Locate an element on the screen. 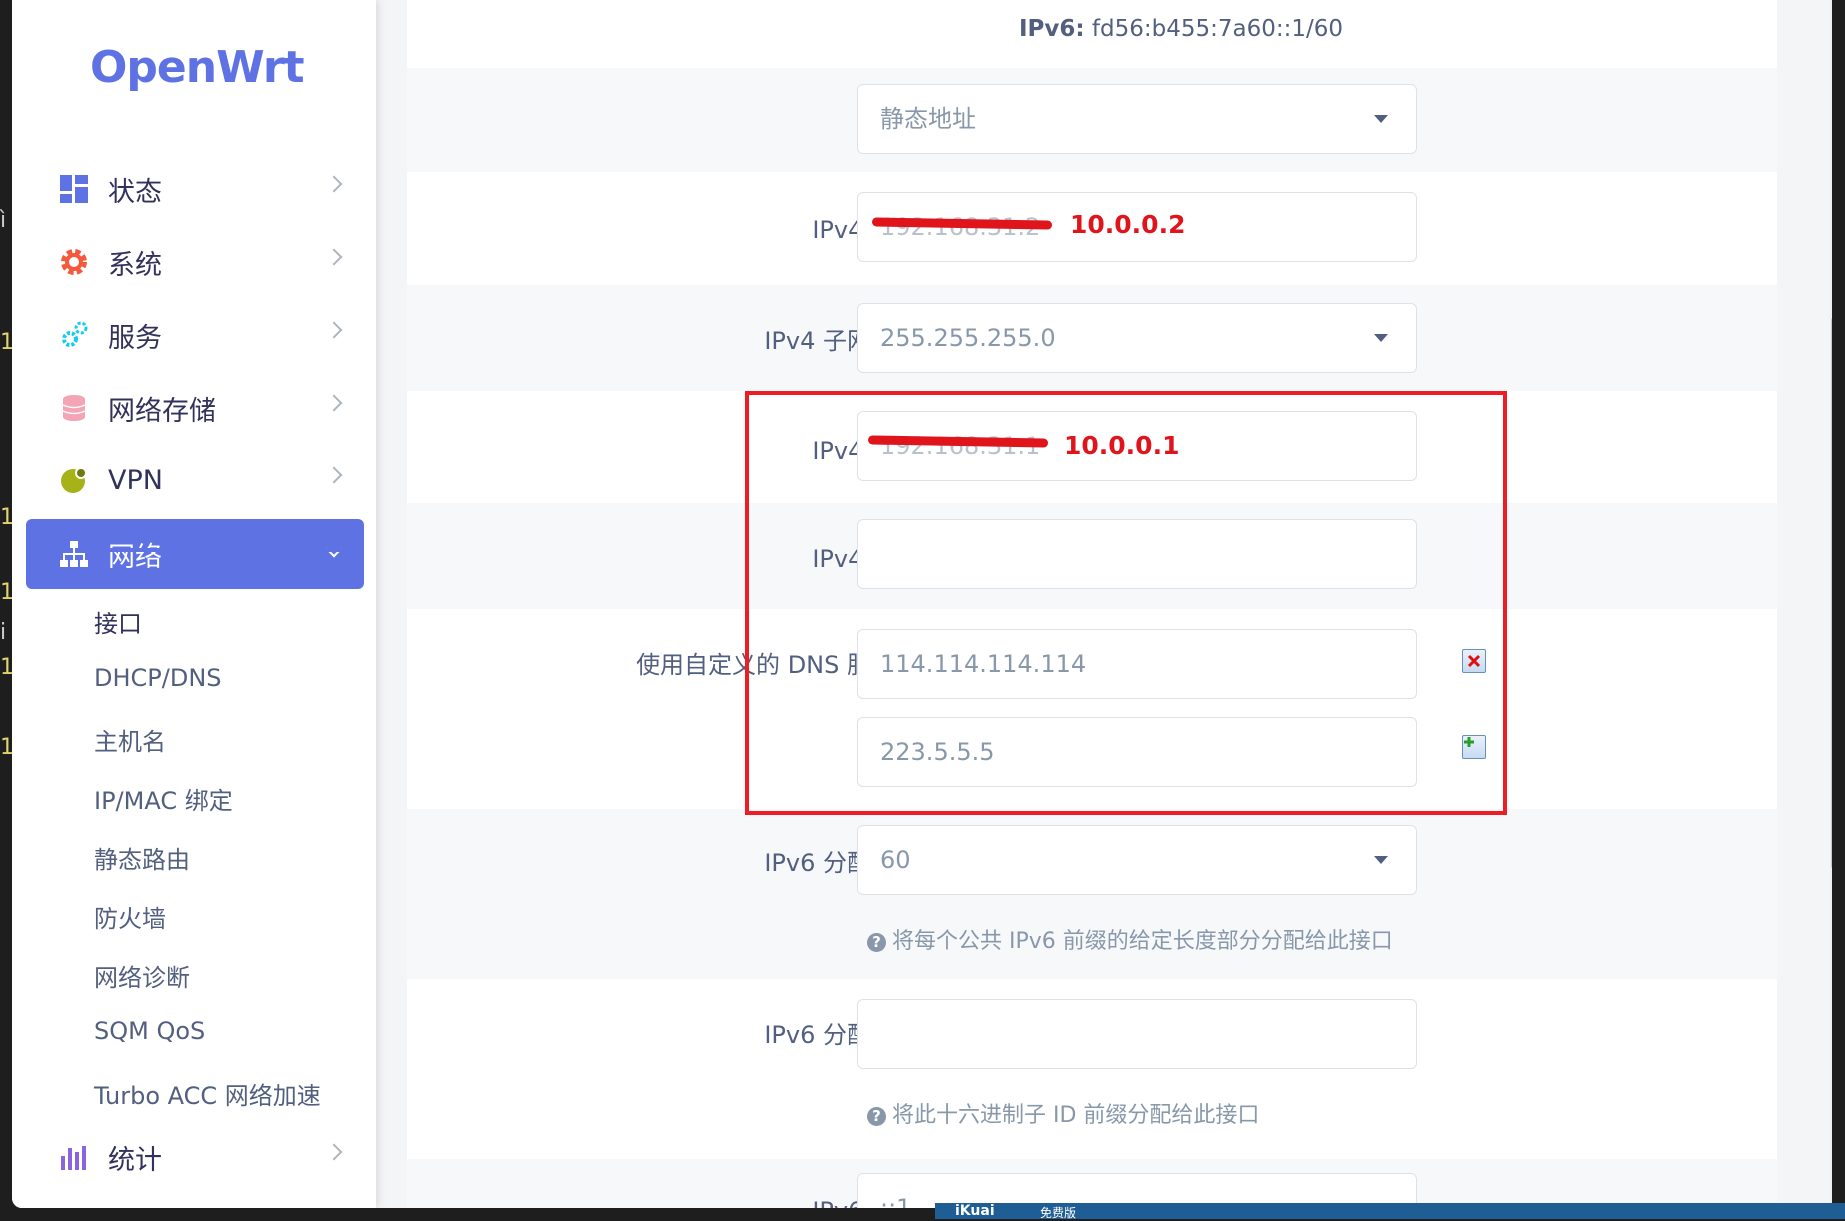 The height and width of the screenshot is (1221, 1845). ipv6-suffix-row: IPv6 后缀 ::1 is located at coordinates (1092, 1183).